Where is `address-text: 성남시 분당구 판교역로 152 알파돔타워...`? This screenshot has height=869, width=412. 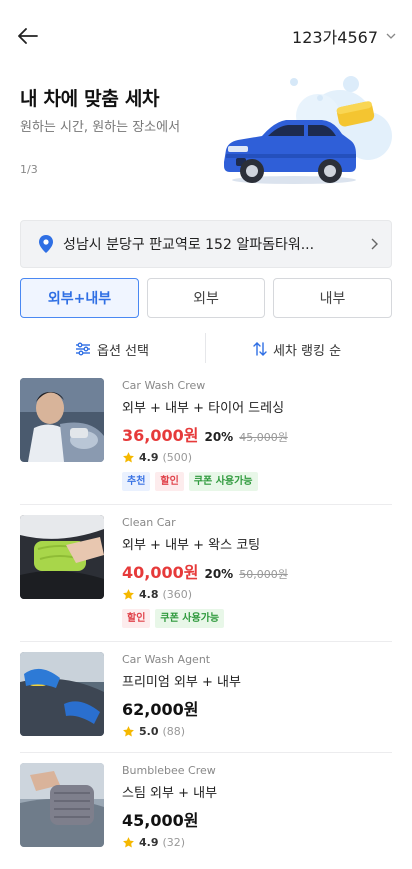
address-text: 성남시 분당구 판교역로 152 알파돔타워... is located at coordinates (189, 245).